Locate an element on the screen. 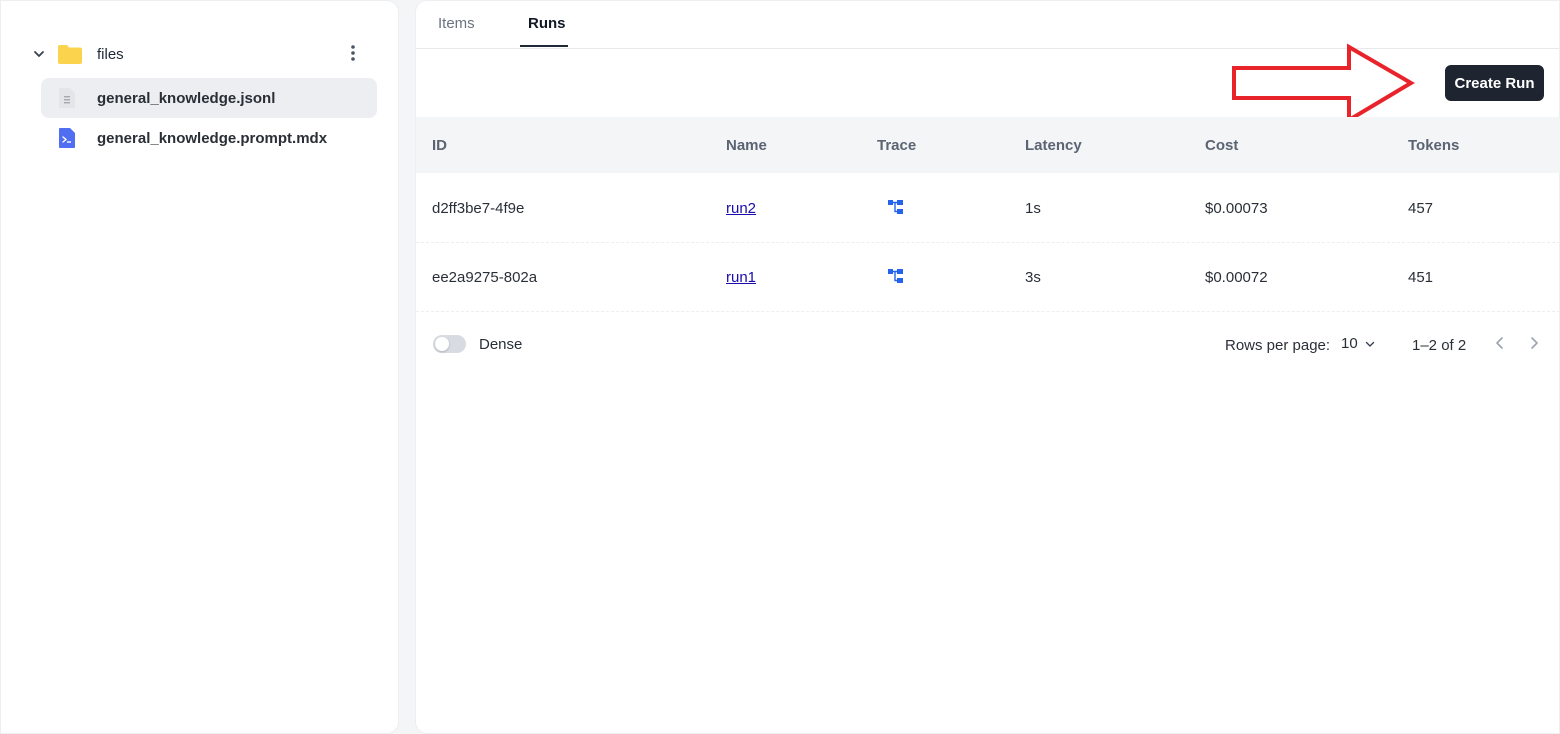 Image resolution: width=1560 pixels, height=734 pixels. run-name-cell: run2 is located at coordinates (741, 208).